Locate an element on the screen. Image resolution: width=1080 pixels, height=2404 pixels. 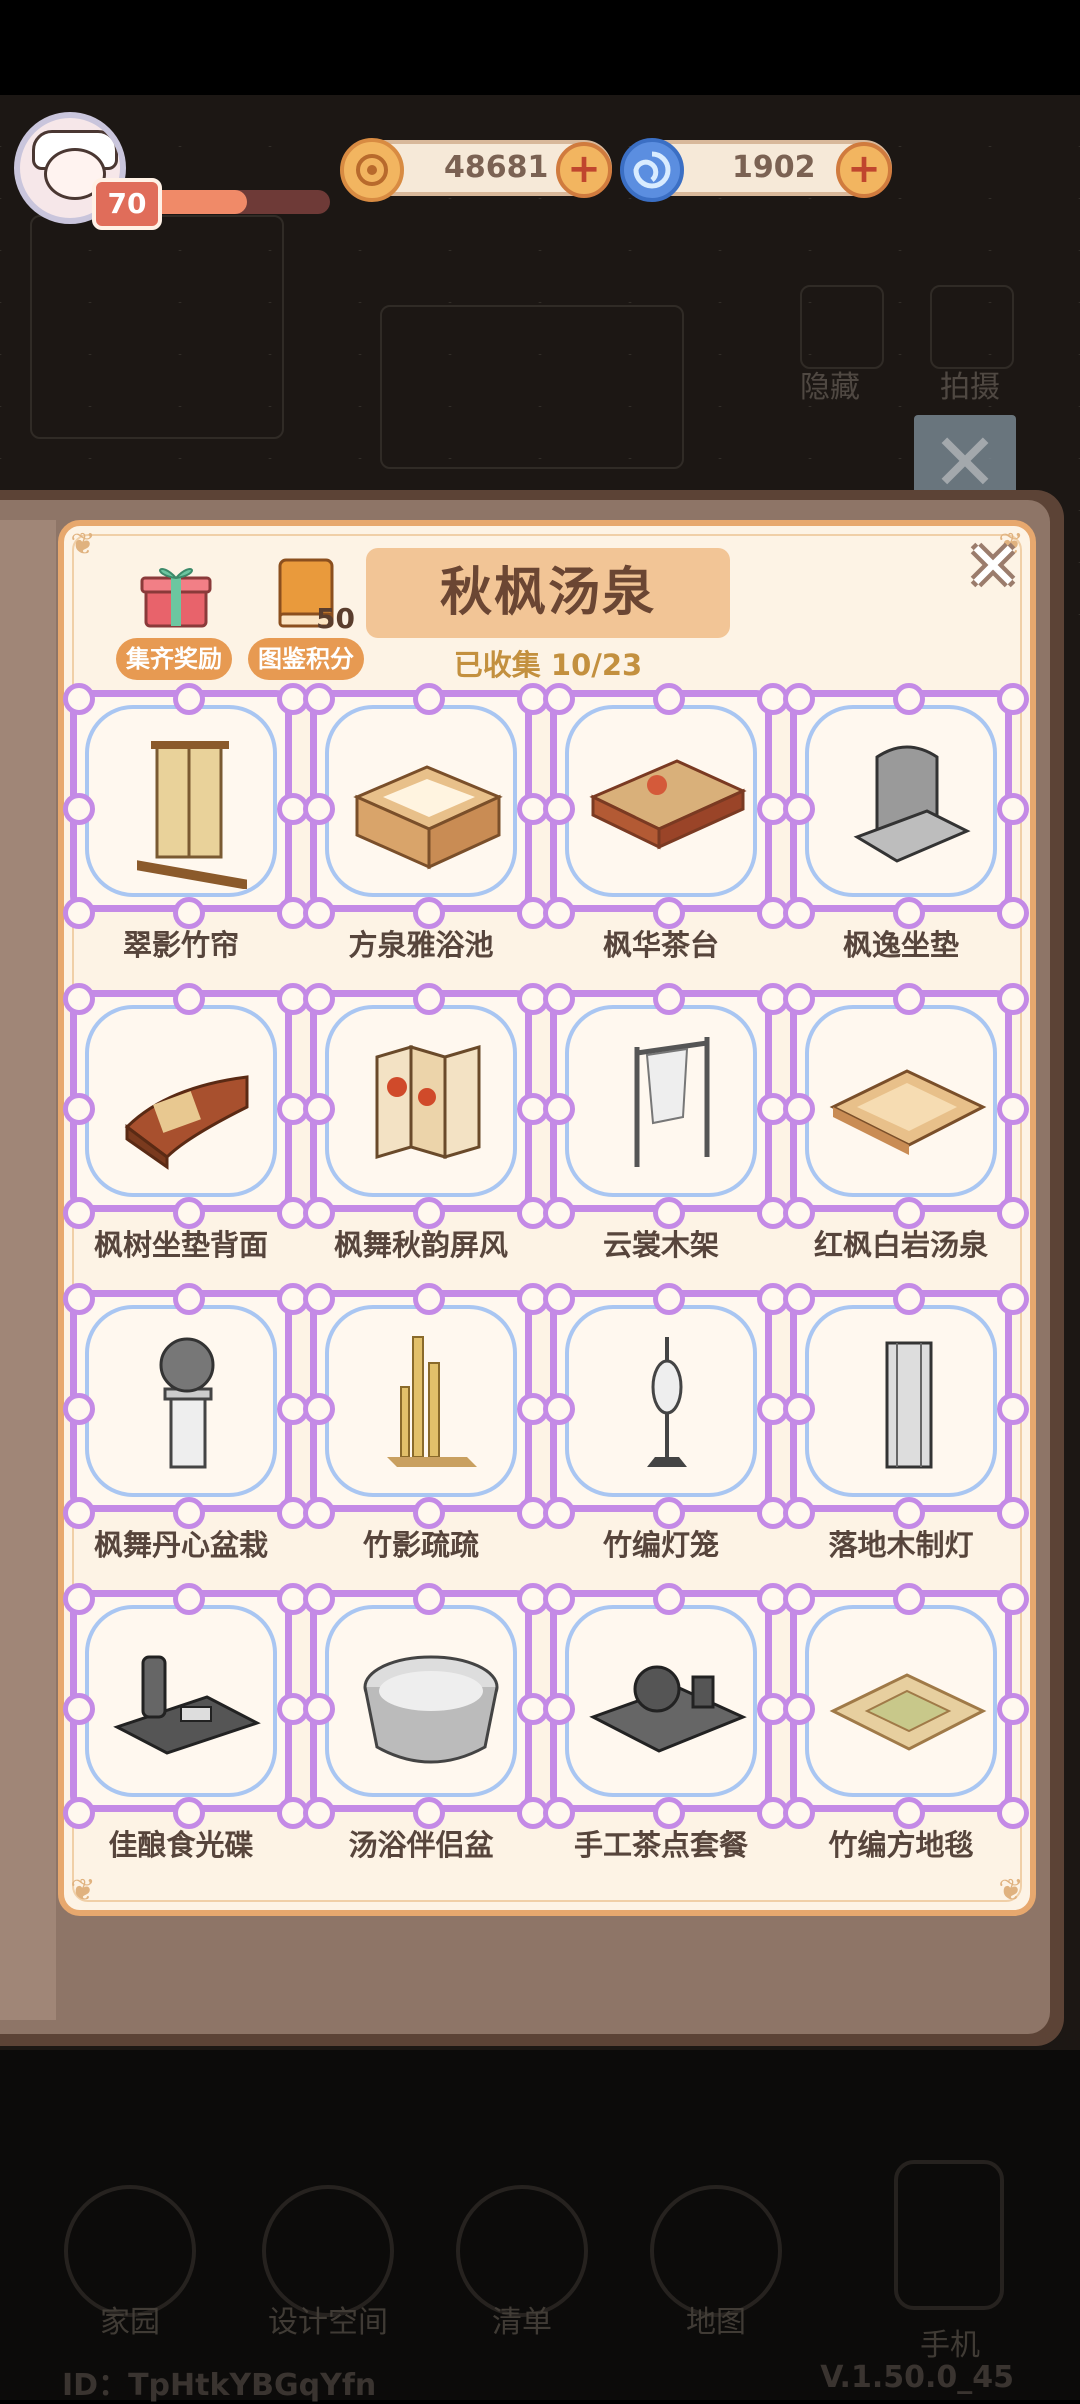
collection-score-button: 图鉴积分 is located at coordinates (306, 659).